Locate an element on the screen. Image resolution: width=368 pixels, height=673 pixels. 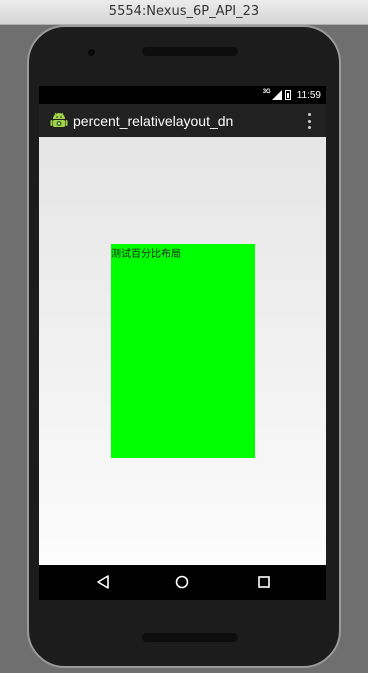
overflow-menu-icon is located at coordinates (310, 121).